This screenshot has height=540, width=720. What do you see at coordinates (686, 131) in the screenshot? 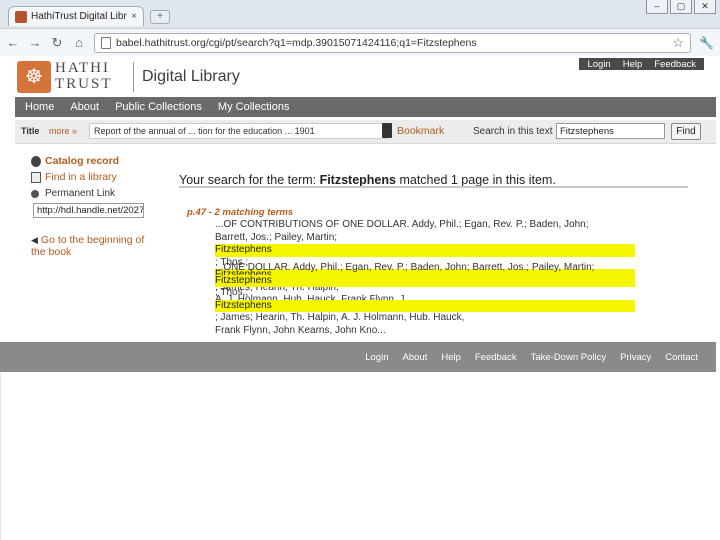
I see `find-button: Find` at bounding box center [686, 131].